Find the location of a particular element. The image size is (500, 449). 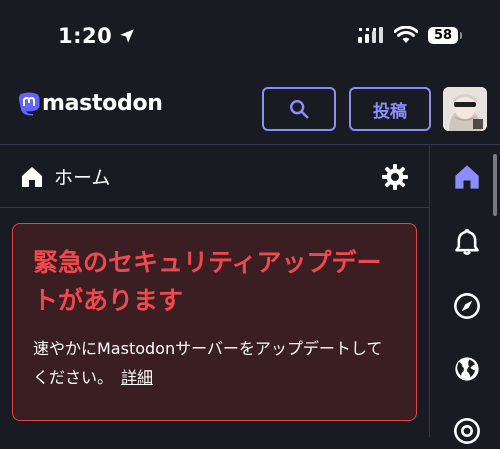

mastodon-logo-icon is located at coordinates (29, 104).